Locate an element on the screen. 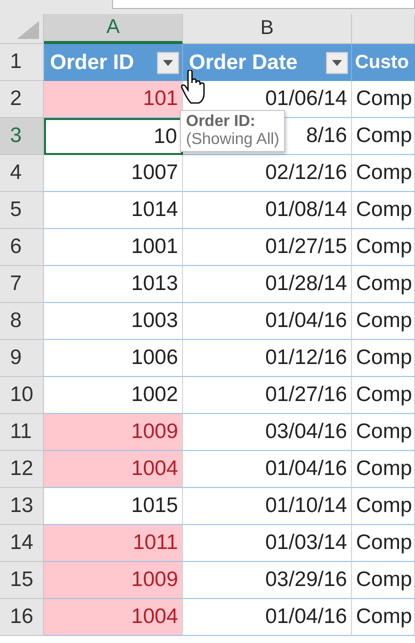 The width and height of the screenshot is (415, 643). header-cell: Custo is located at coordinates (382, 63).